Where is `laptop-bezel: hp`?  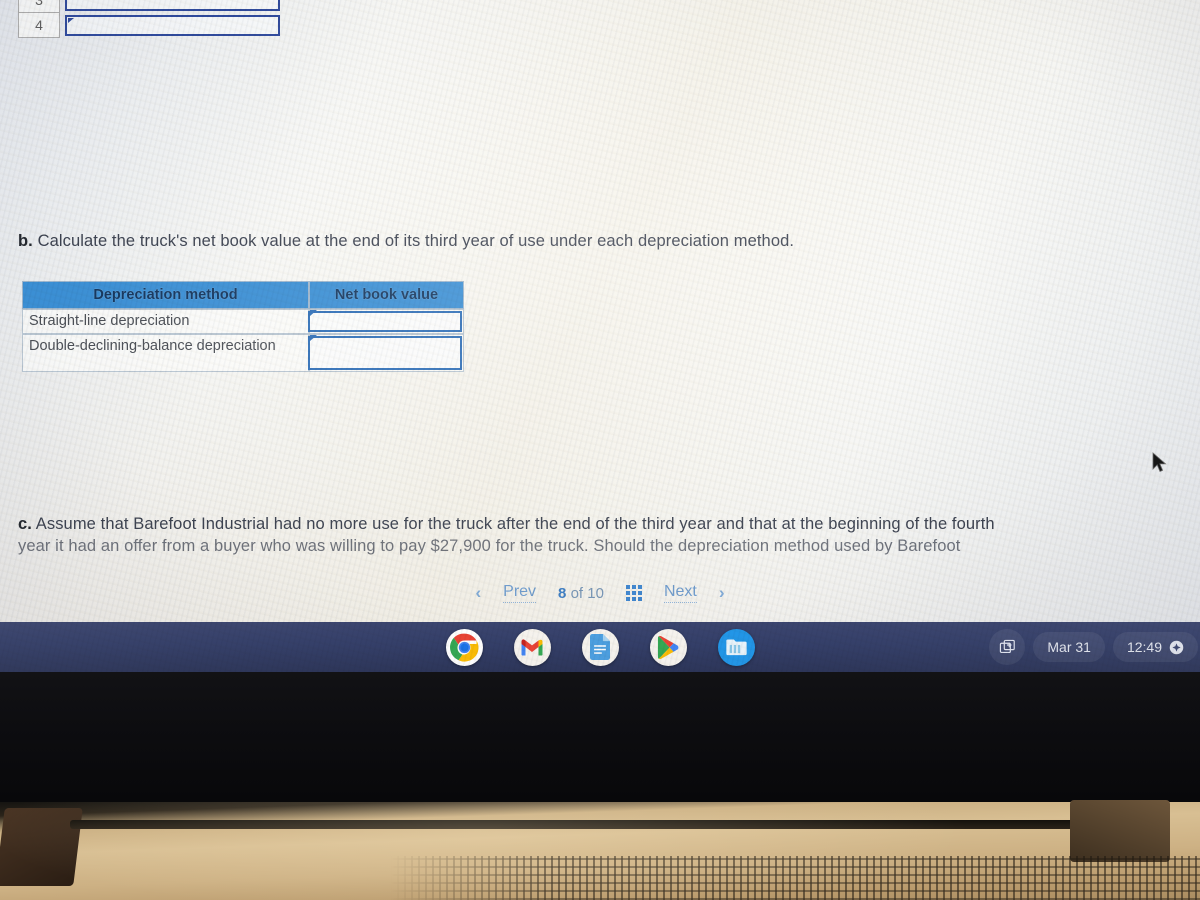
laptop-bezel: hp is located at coordinates (600, 737).